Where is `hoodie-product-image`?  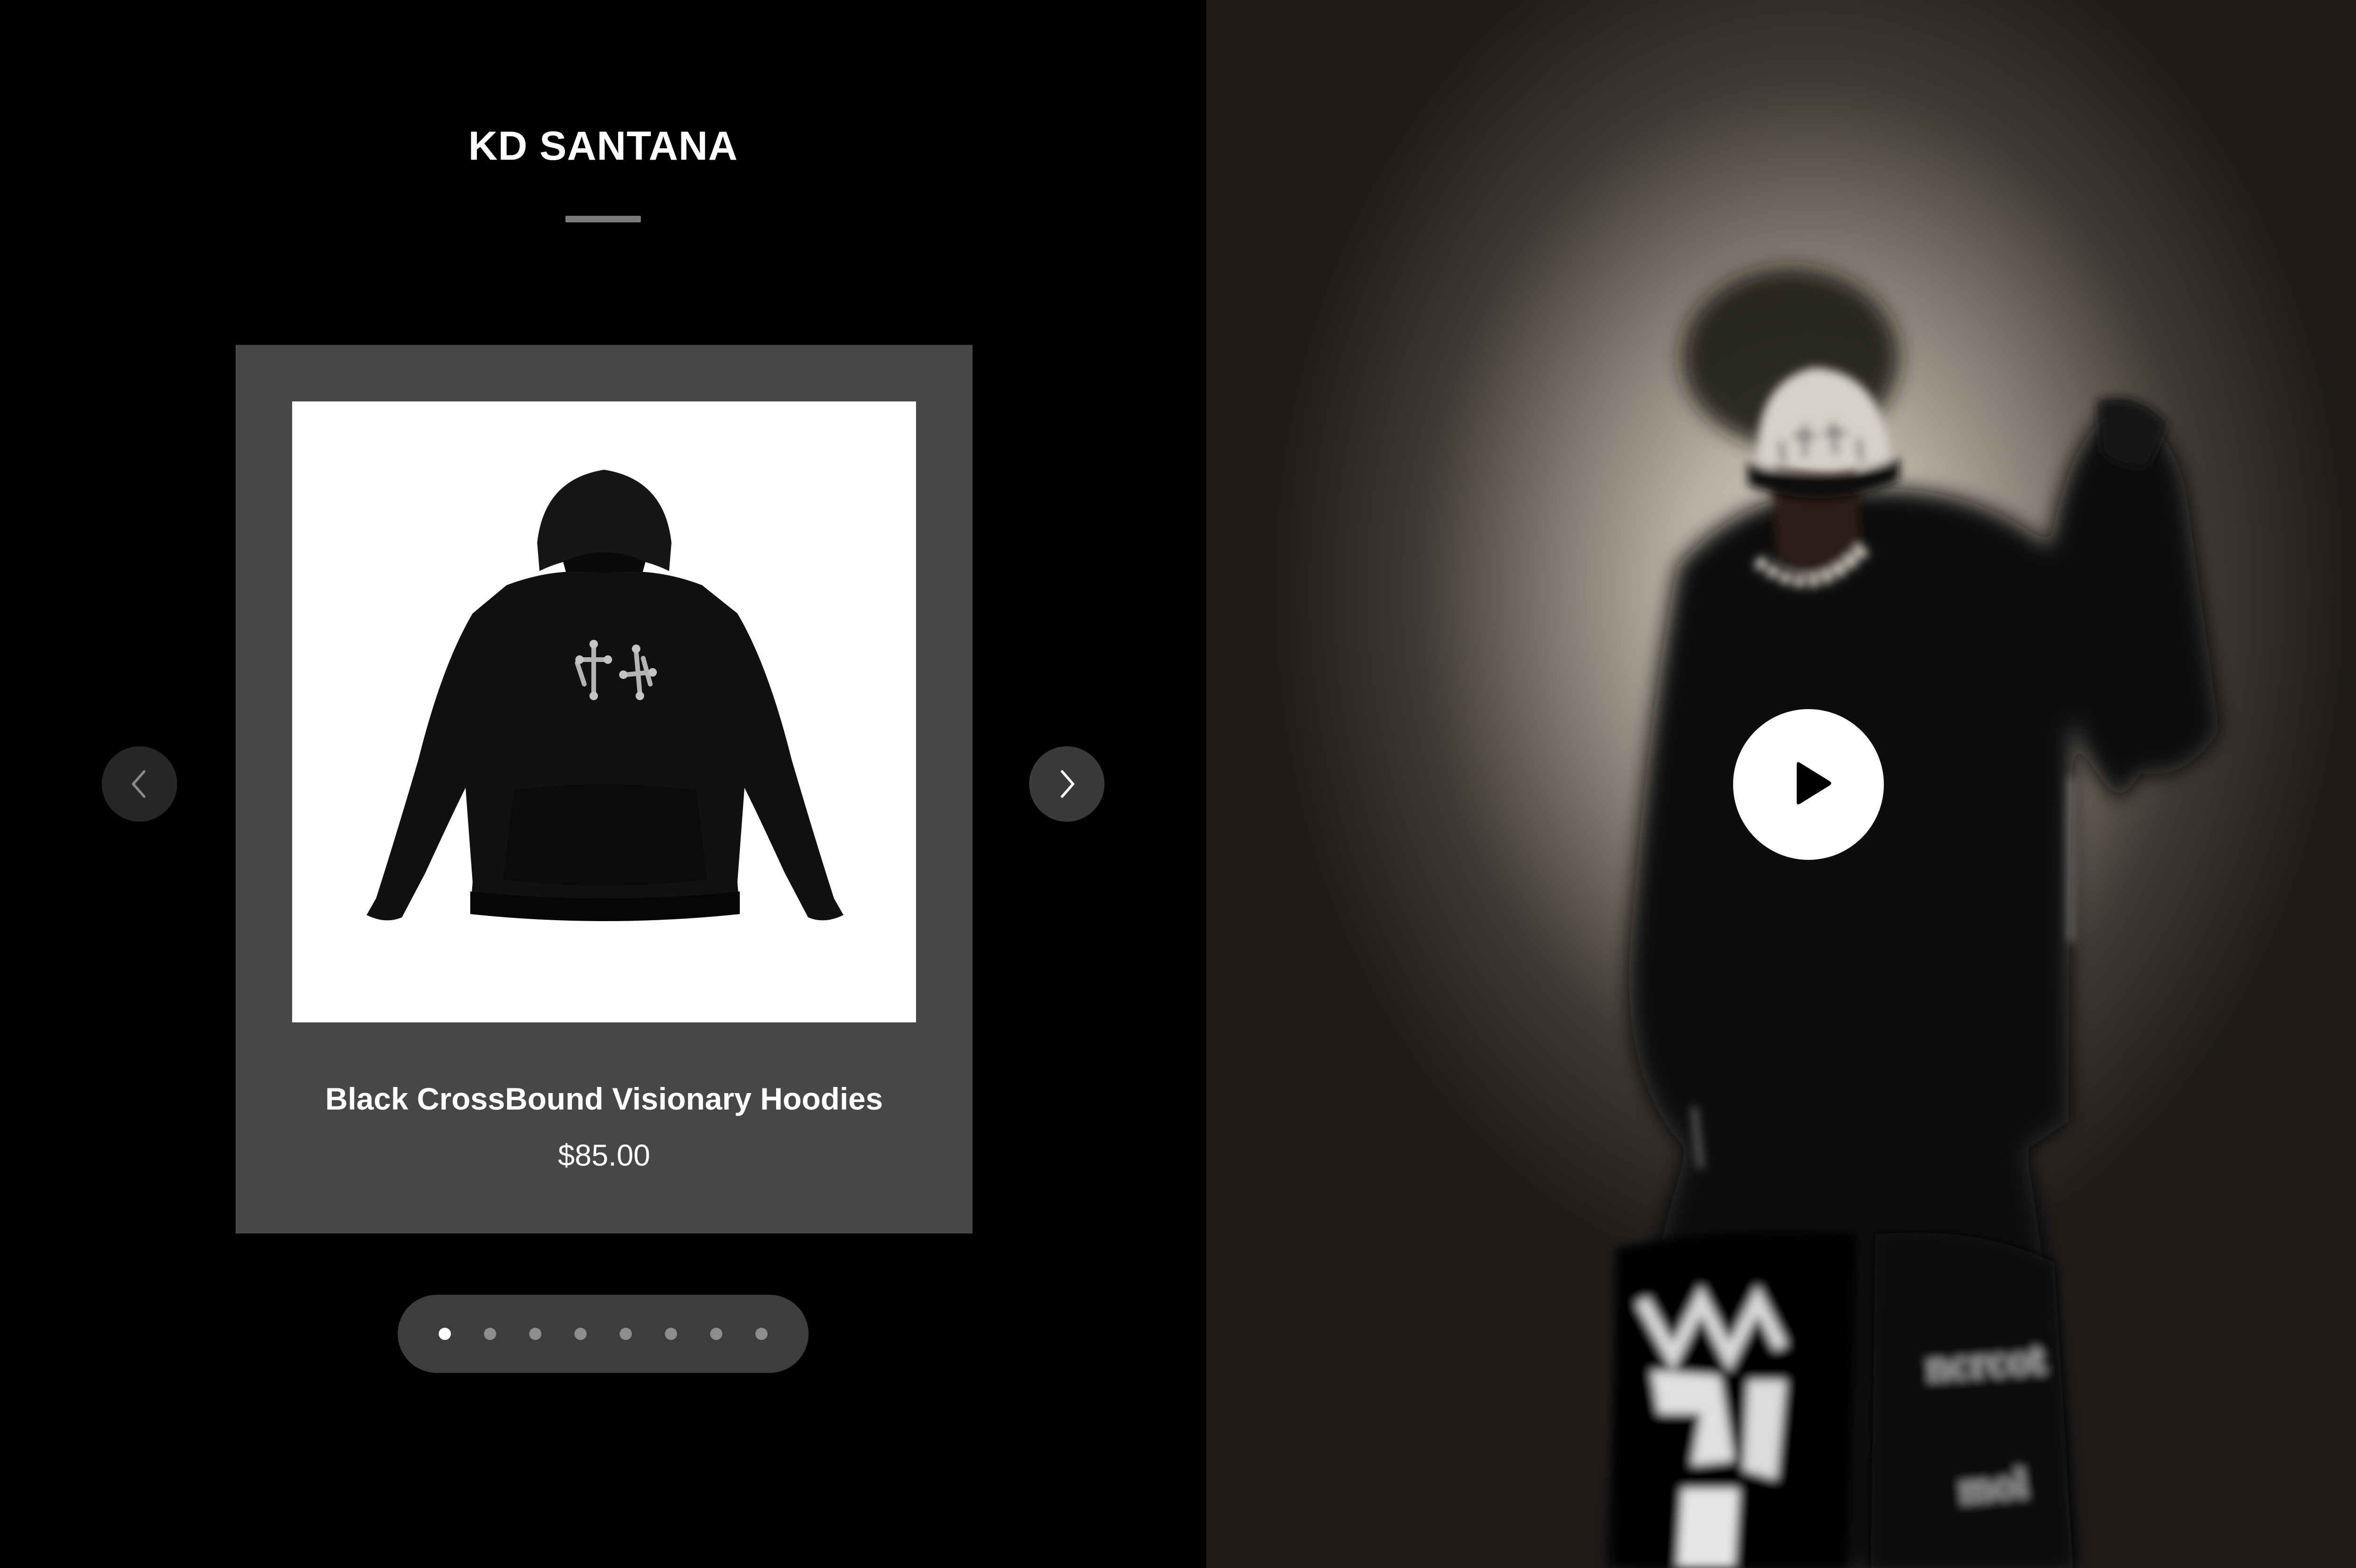 hoodie-product-image is located at coordinates (604, 712).